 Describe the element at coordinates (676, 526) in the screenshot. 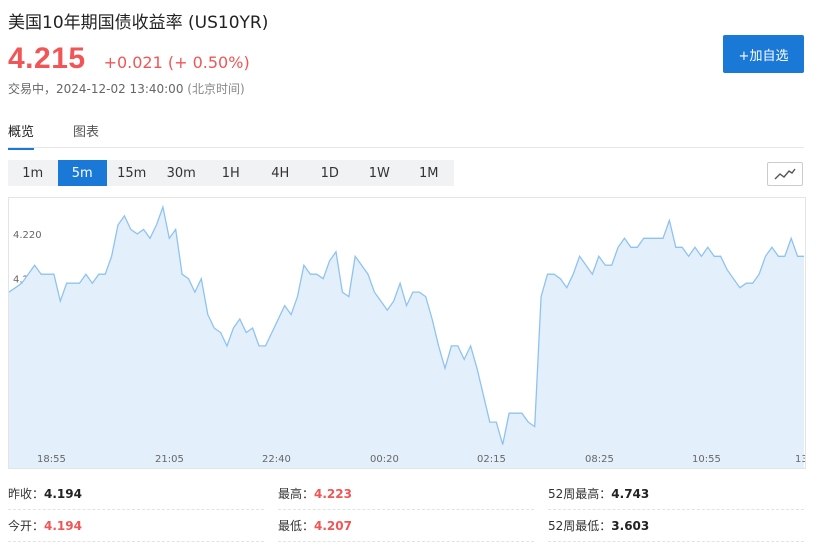

I see `stat-52w-low: 52周最低：3.603` at that location.